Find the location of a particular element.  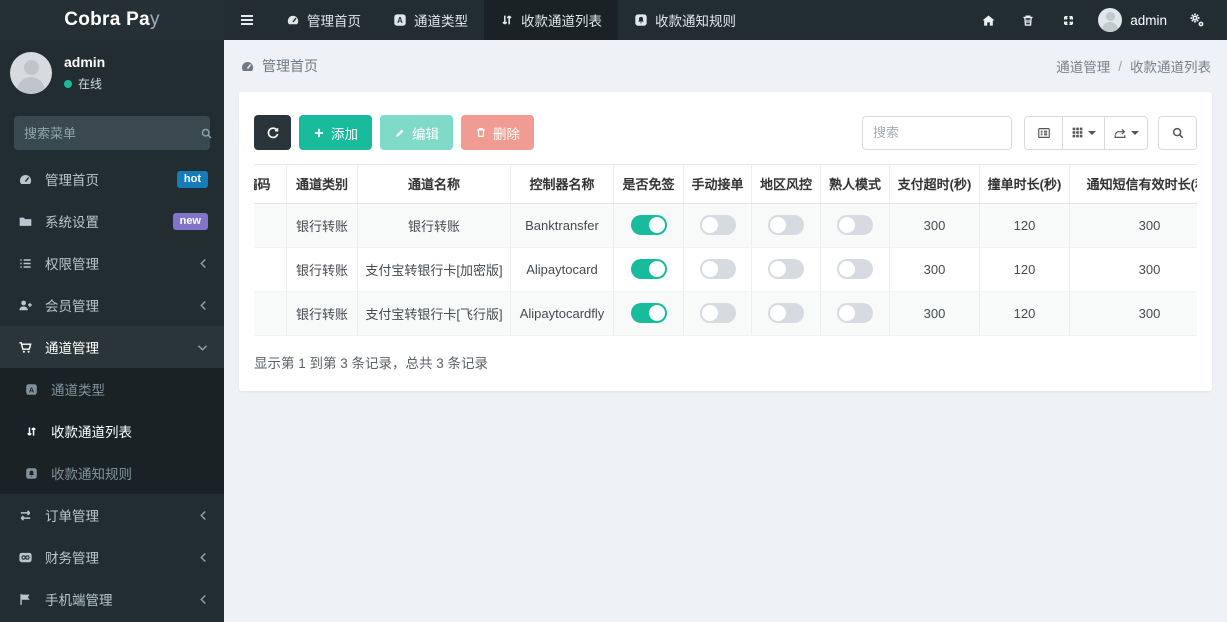

exchange-icon is located at coordinates (507, 20).